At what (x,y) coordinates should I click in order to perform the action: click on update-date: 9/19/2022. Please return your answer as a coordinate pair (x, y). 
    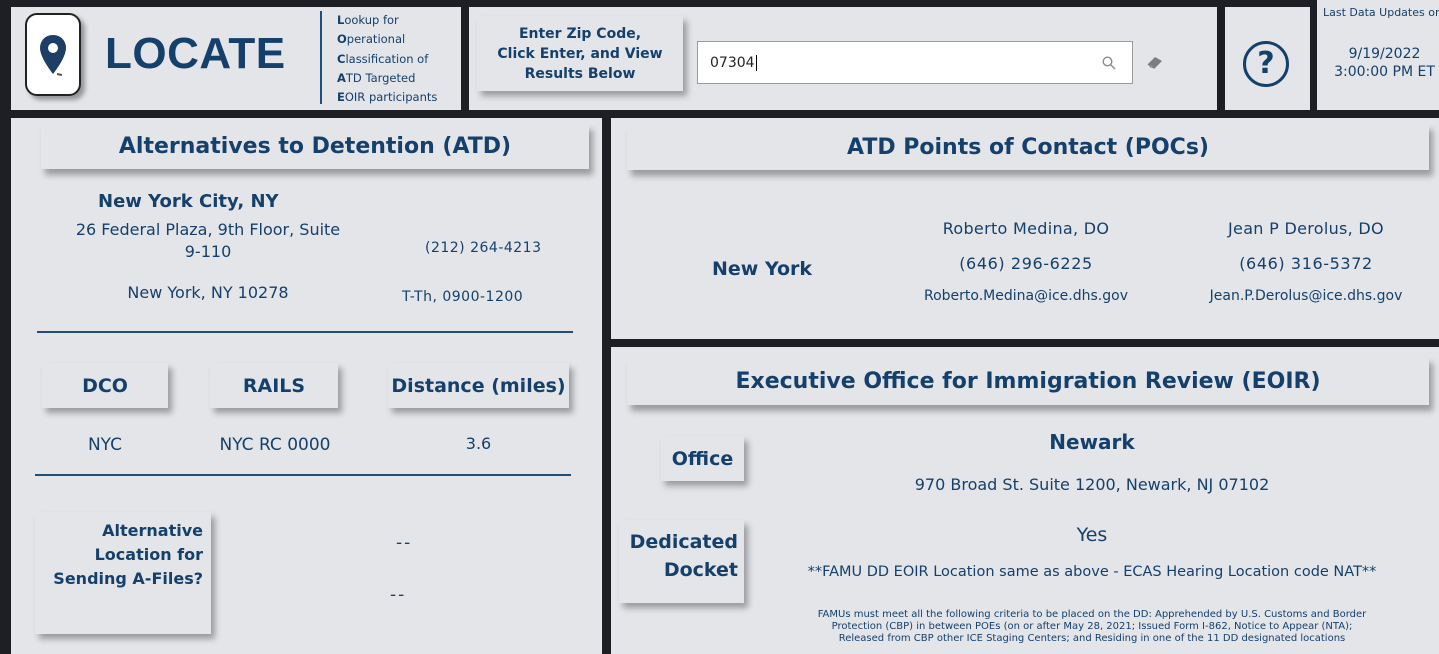
    Looking at the image, I should click on (1384, 54).